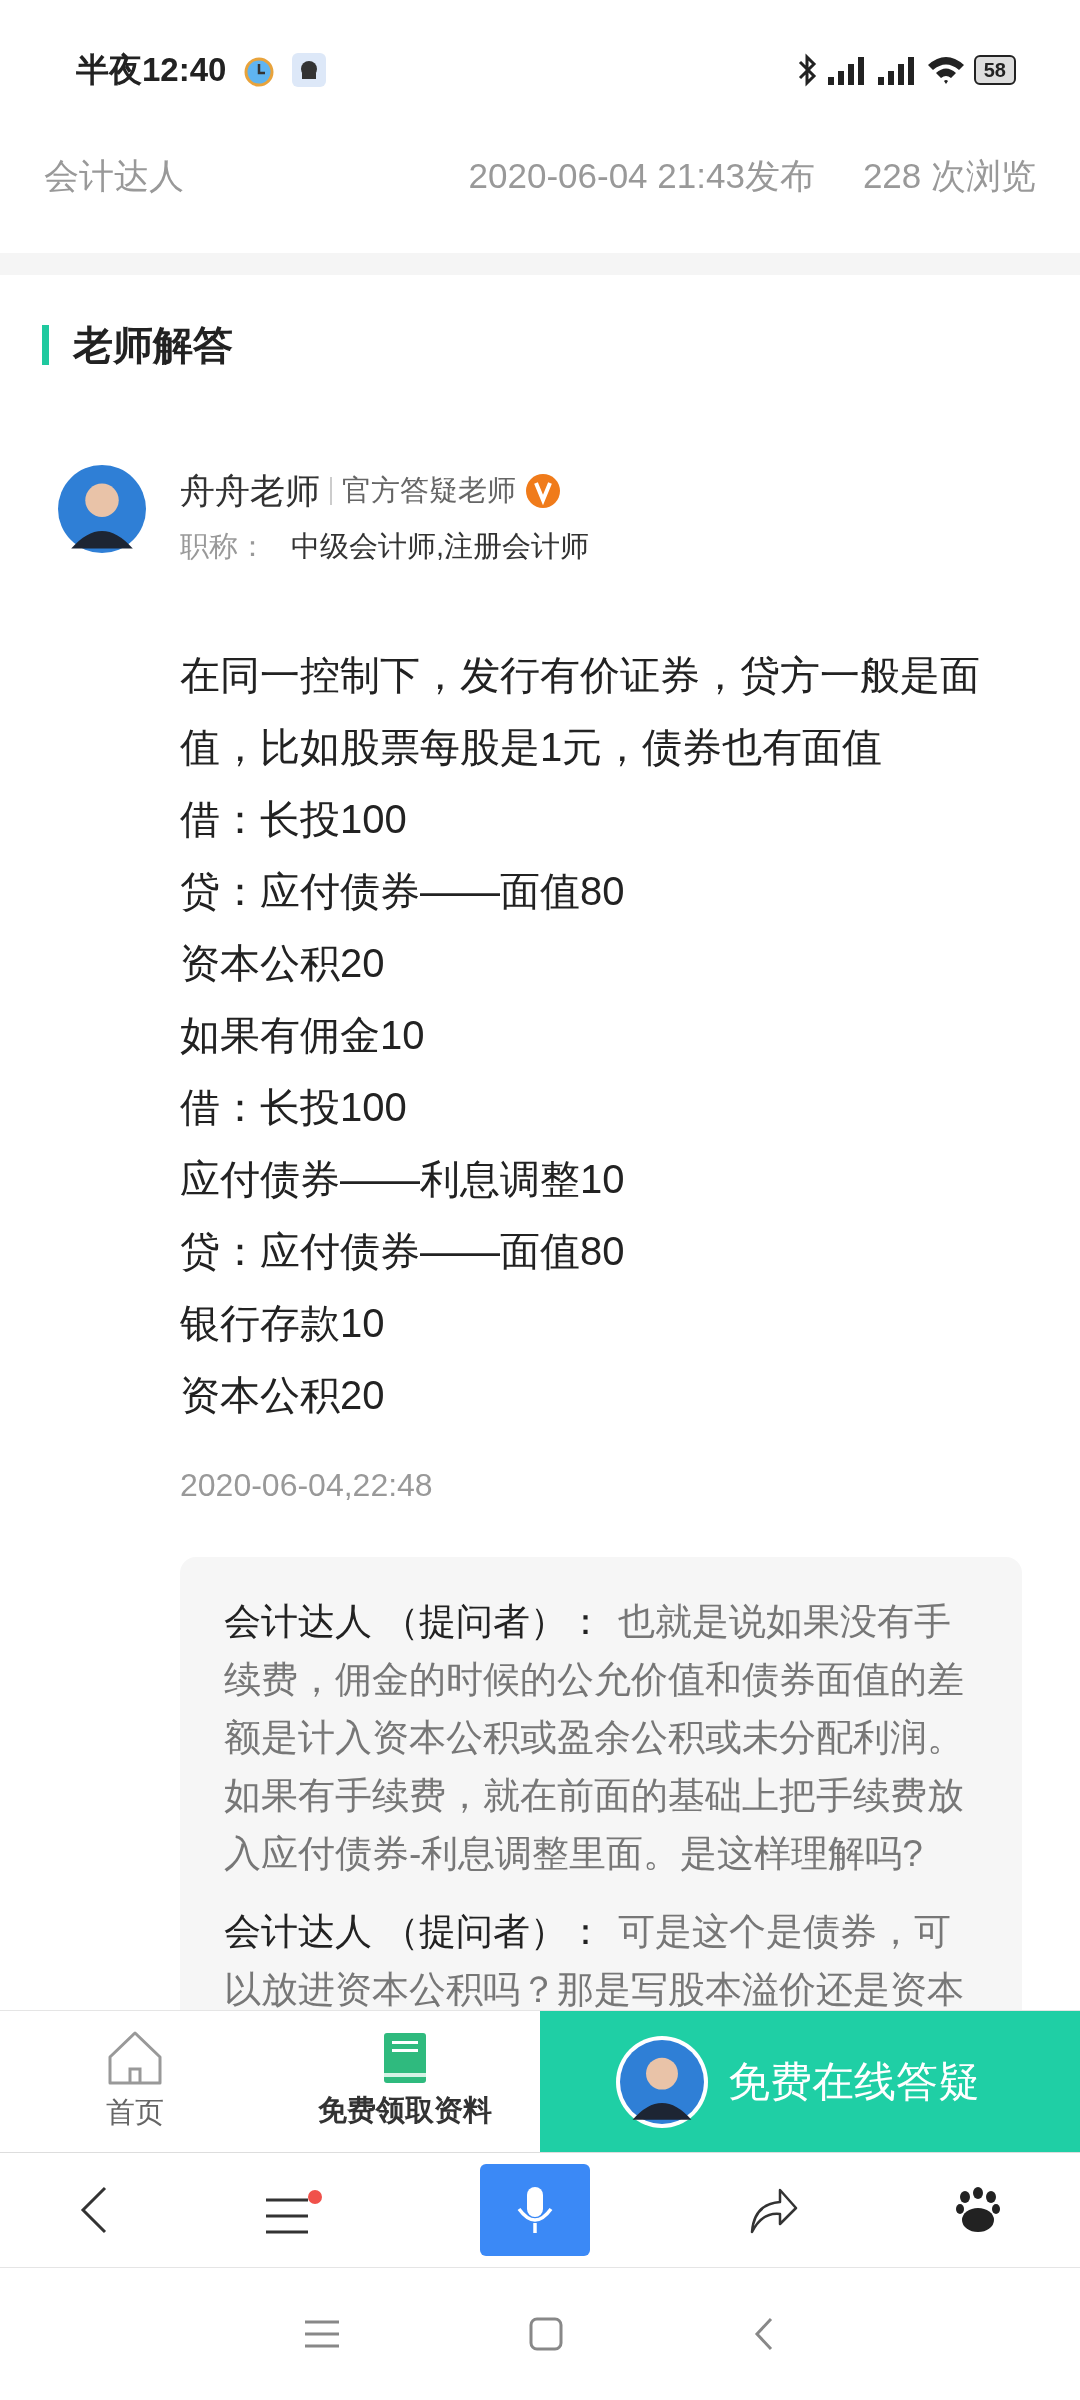  What do you see at coordinates (303, 1035) in the screenshot?
I see `answer-text: 如果有佣金10` at bounding box center [303, 1035].